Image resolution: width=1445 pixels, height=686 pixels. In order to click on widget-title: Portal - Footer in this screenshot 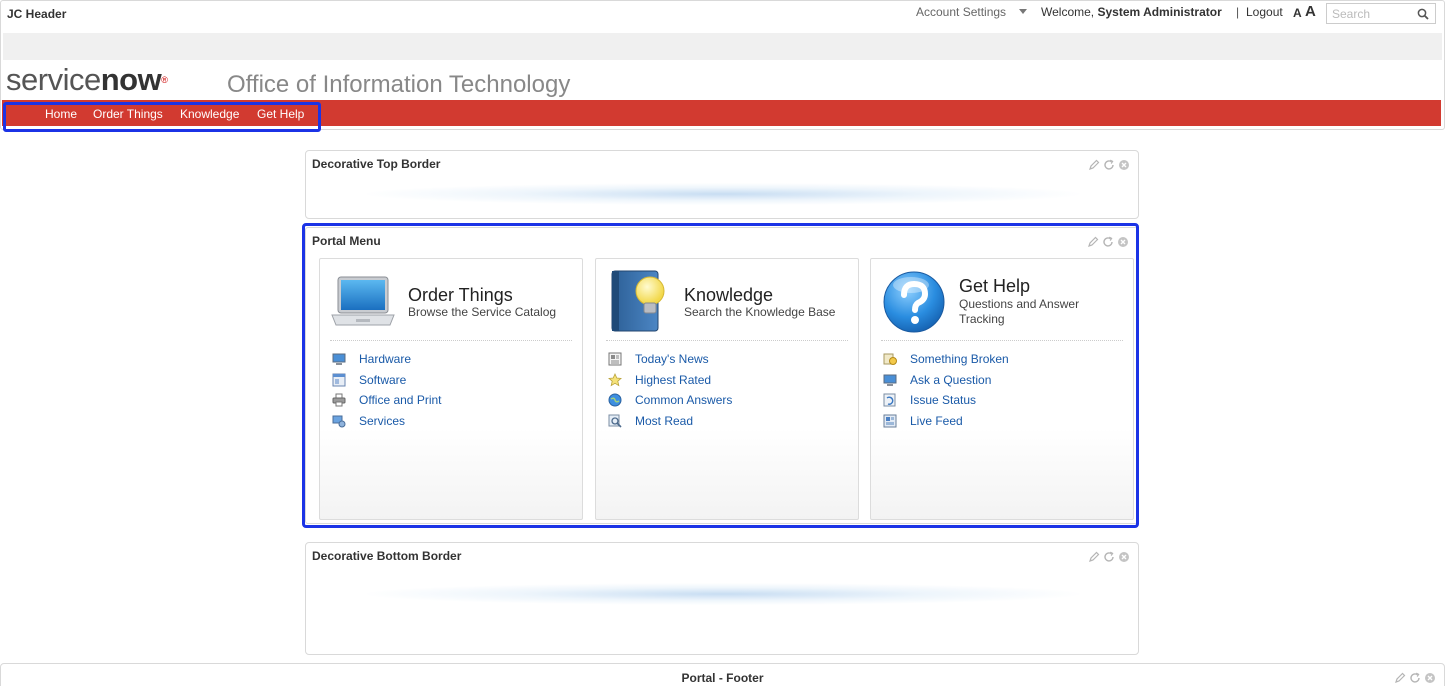, I will do `click(722, 678)`.